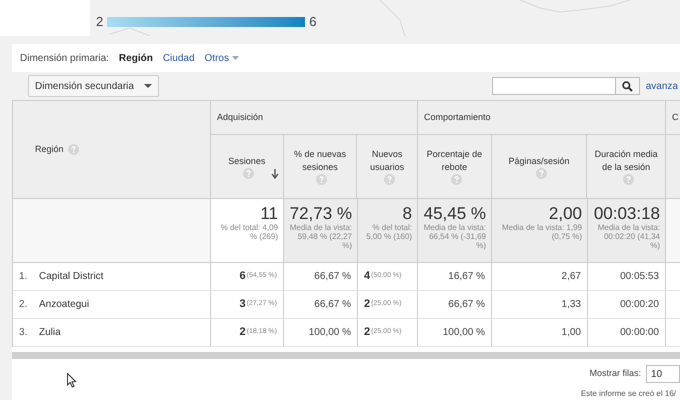 This screenshot has height=400, width=680. Describe the element at coordinates (93, 86) in the screenshot. I see `secondary-dimension-button: Dimensión secundaria` at that location.